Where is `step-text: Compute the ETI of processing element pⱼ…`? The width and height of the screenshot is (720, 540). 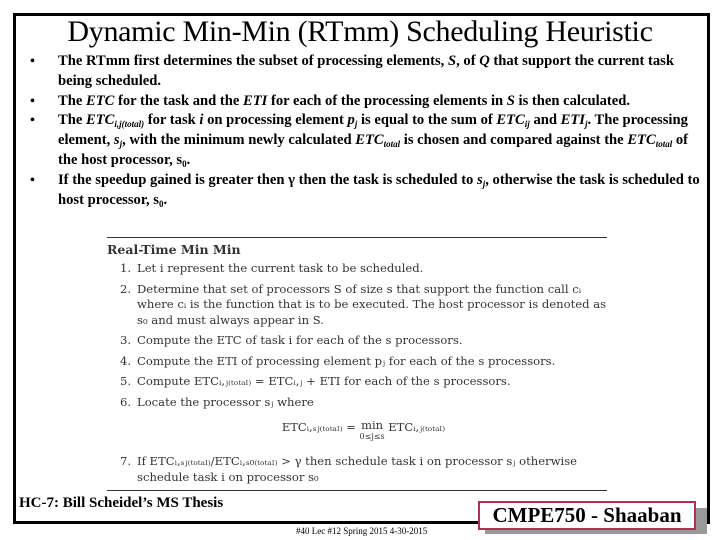 step-text: Compute the ETI of processing element pⱼ… is located at coordinates (346, 360).